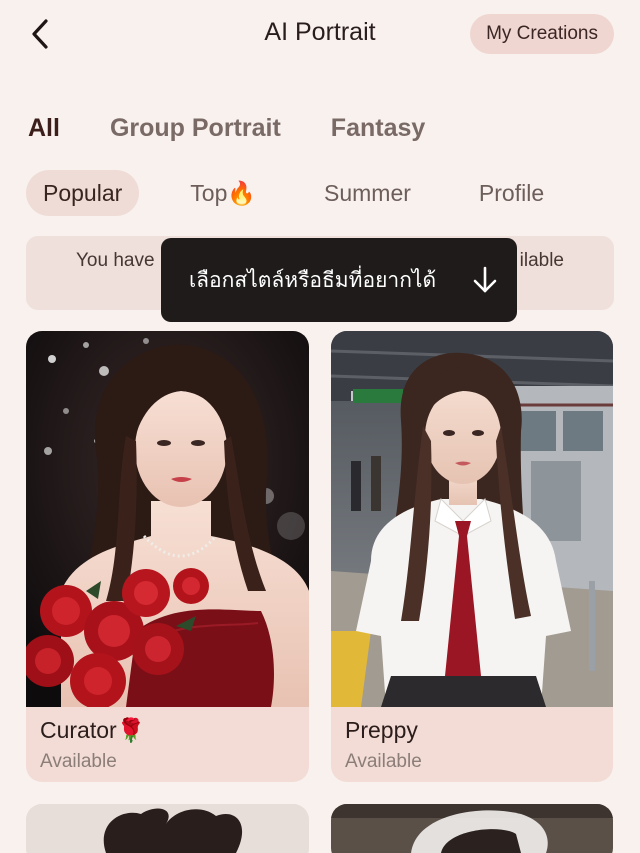 The image size is (640, 853). What do you see at coordinates (542, 34) in the screenshot?
I see `my-creations-button: My Creations` at bounding box center [542, 34].